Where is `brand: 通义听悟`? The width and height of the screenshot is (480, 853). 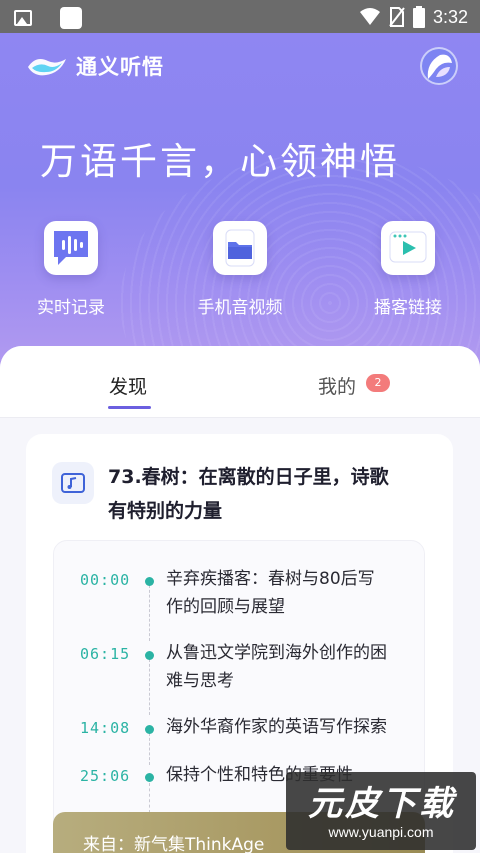 brand: 通义听悟 is located at coordinates (95, 66).